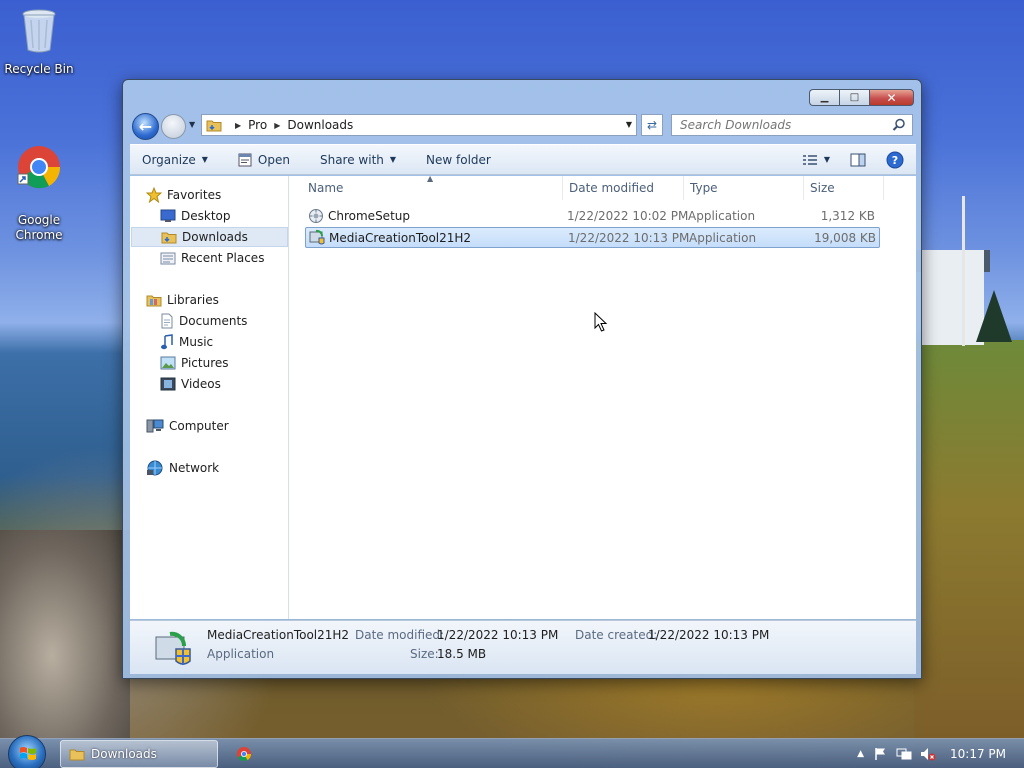  Describe the element at coordinates (169, 159) in the screenshot. I see `organize-label: Organize` at that location.